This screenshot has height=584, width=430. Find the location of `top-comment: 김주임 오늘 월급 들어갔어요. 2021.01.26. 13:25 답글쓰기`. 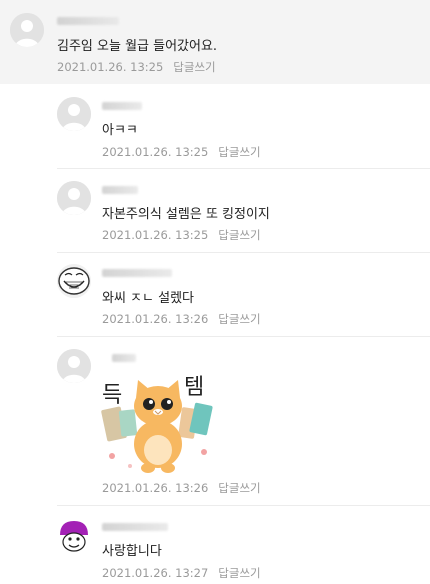

top-comment: 김주임 오늘 월급 들어갔어요. 2021.01.26. 13:25 답글쓰기 is located at coordinates (215, 42).